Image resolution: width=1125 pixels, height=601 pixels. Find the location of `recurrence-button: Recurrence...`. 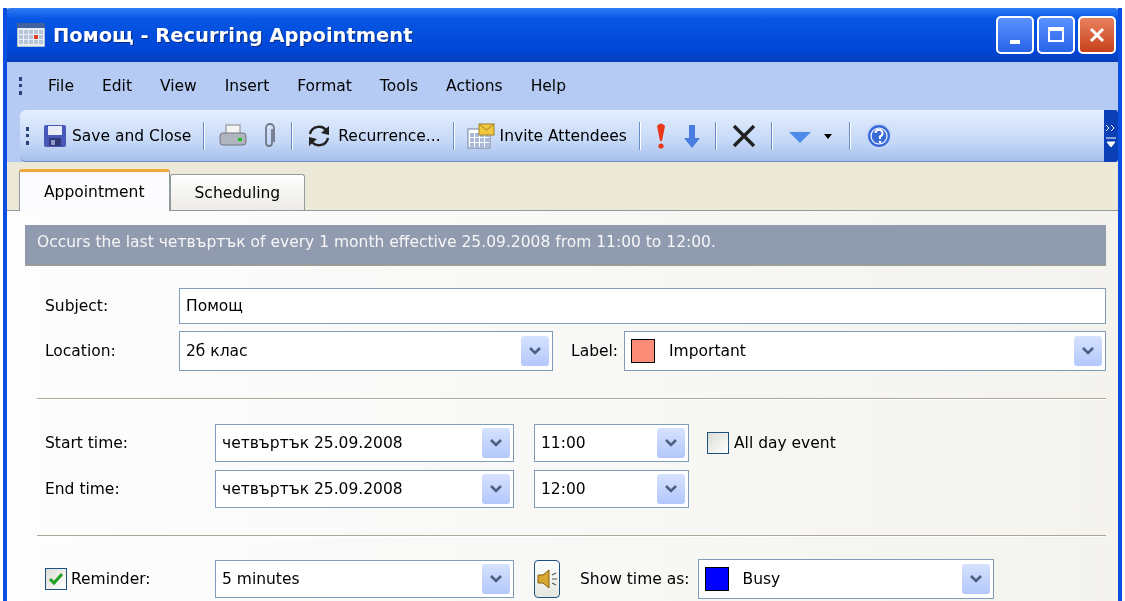

recurrence-button: Recurrence... is located at coordinates (373, 135).